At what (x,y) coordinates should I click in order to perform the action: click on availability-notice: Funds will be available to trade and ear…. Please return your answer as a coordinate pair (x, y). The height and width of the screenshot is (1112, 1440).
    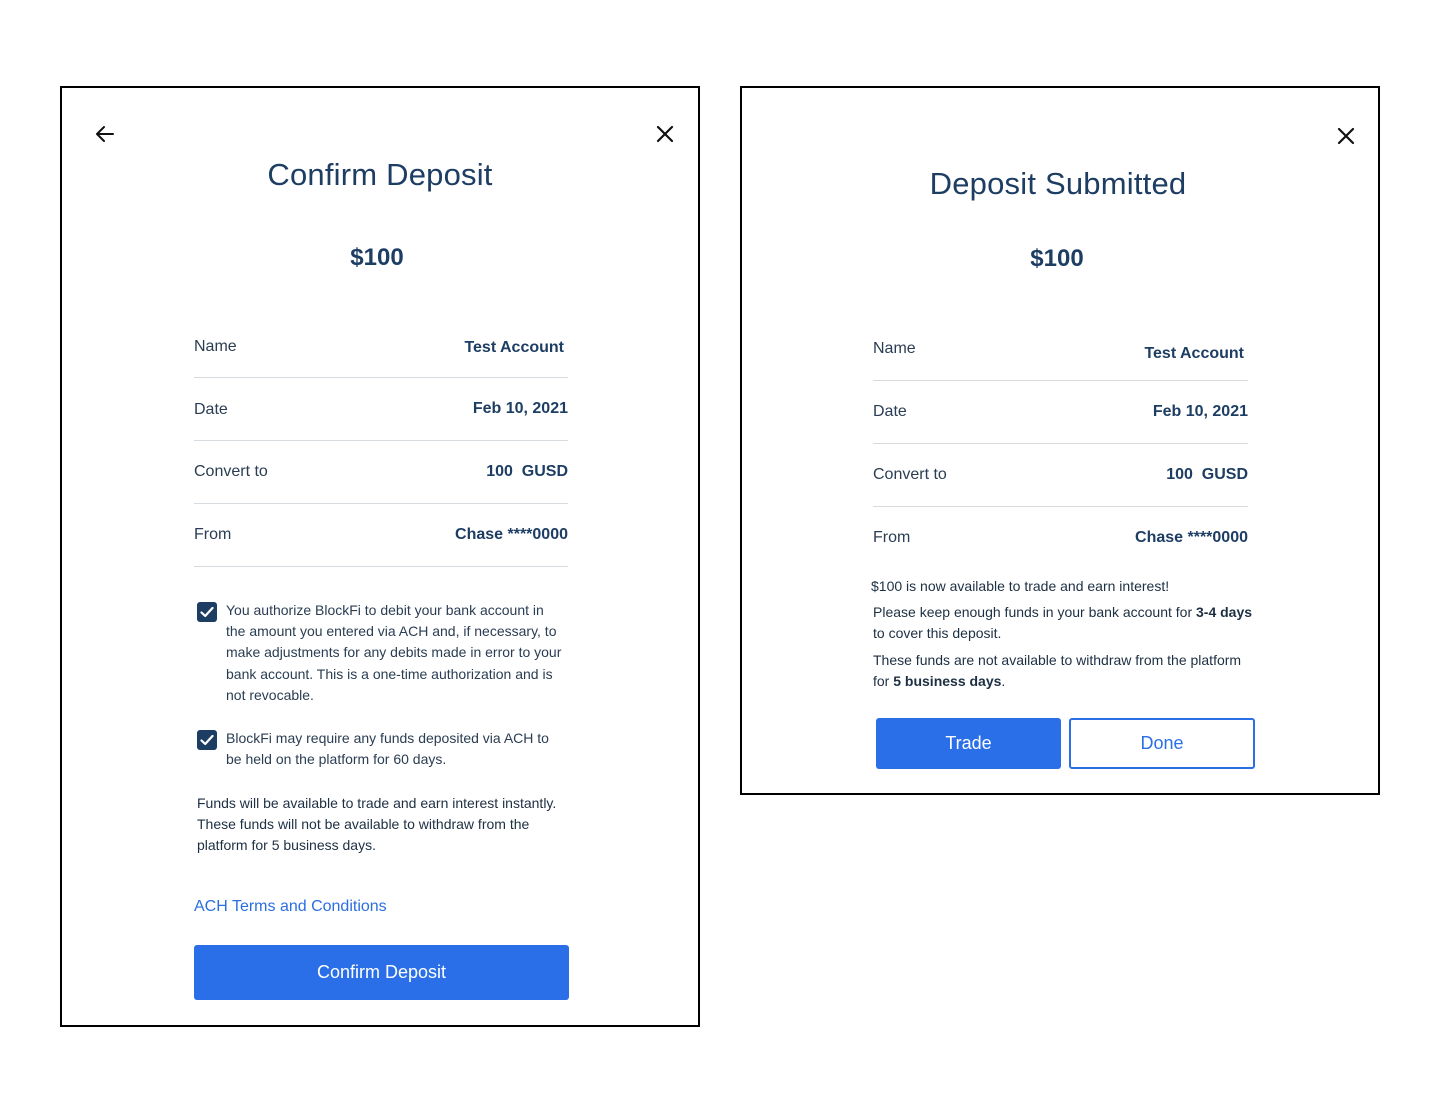
    Looking at the image, I should click on (377, 824).